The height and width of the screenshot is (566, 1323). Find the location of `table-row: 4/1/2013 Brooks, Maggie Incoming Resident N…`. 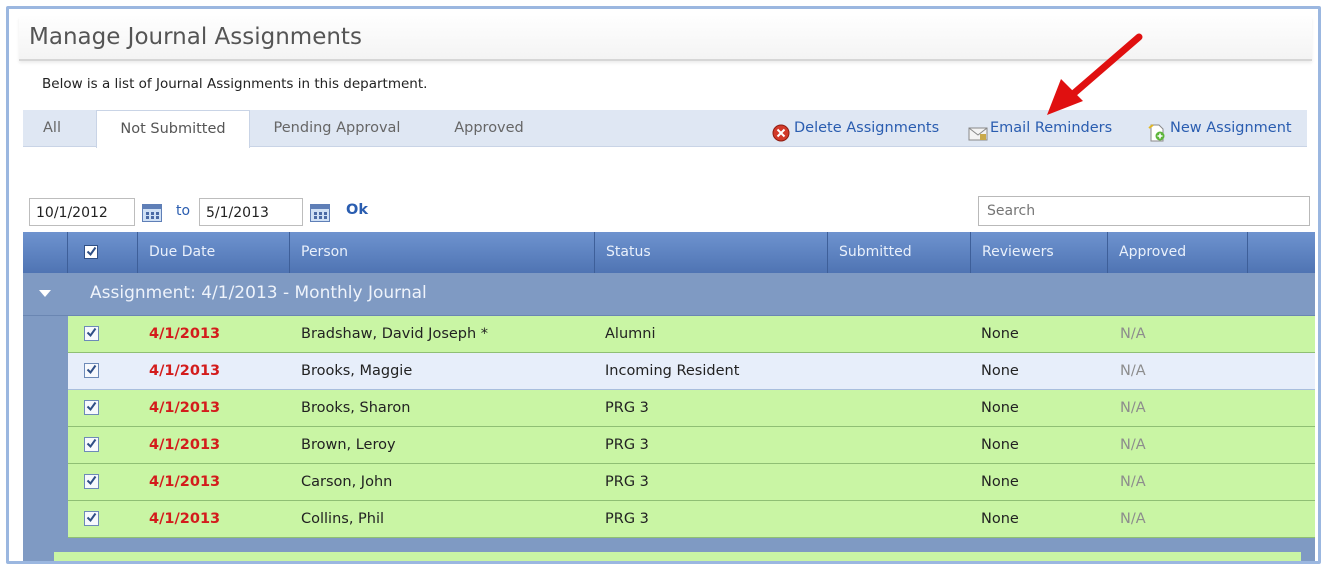

table-row: 4/1/2013 Brooks, Maggie Incoming Resident N… is located at coordinates (691, 371).